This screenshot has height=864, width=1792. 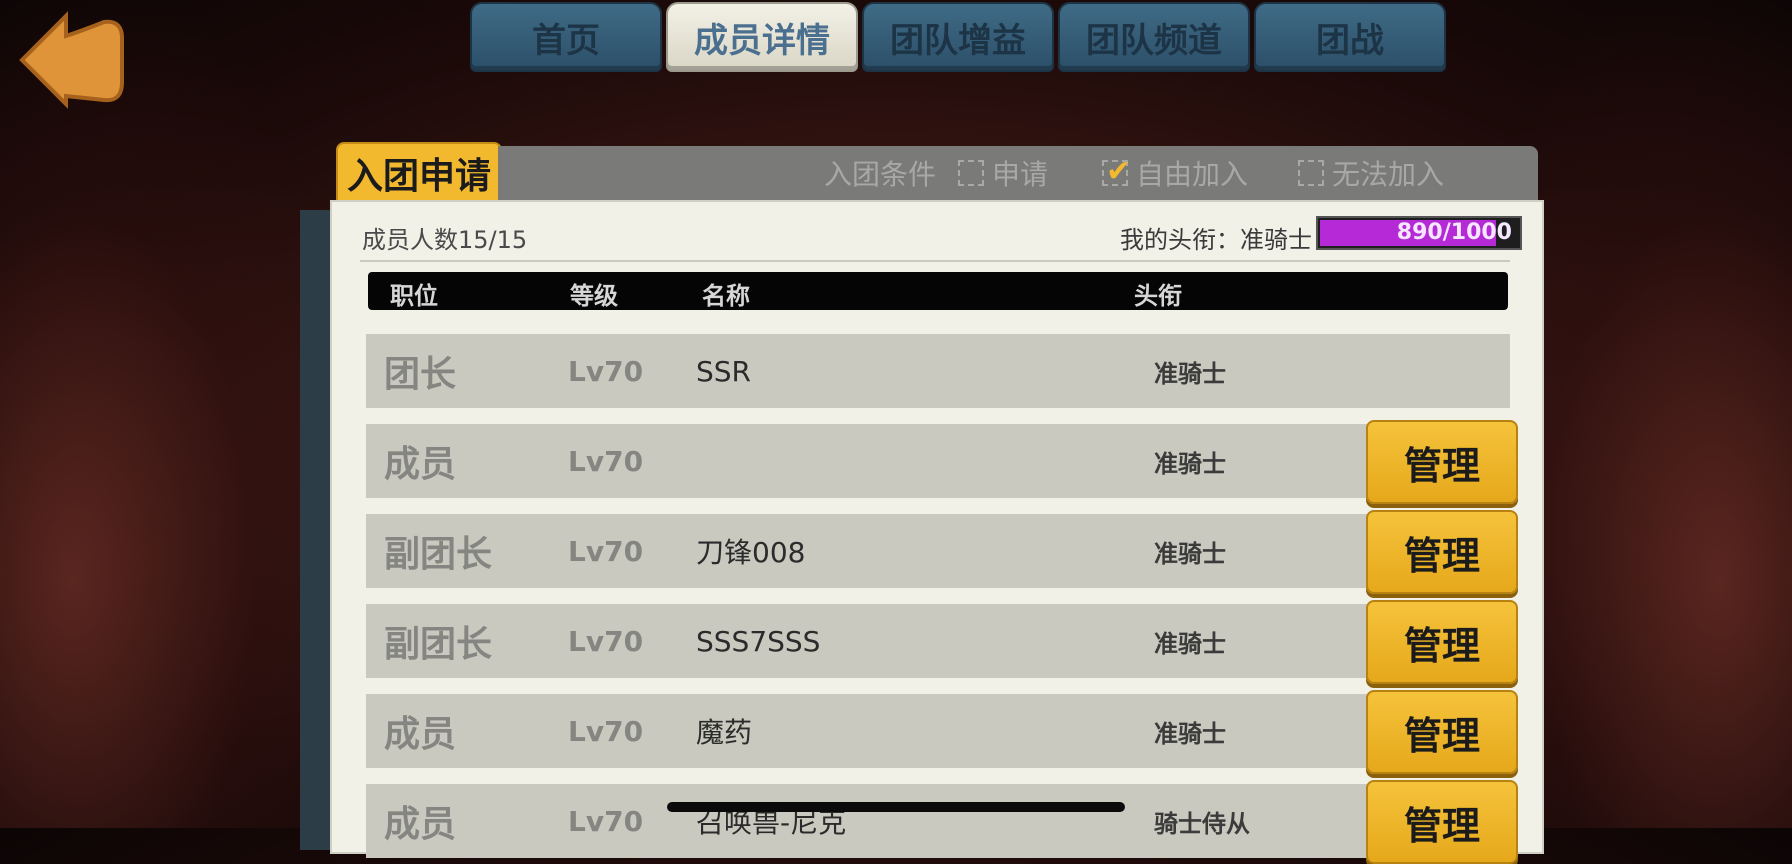 I want to click on divider, so click(x=935, y=261).